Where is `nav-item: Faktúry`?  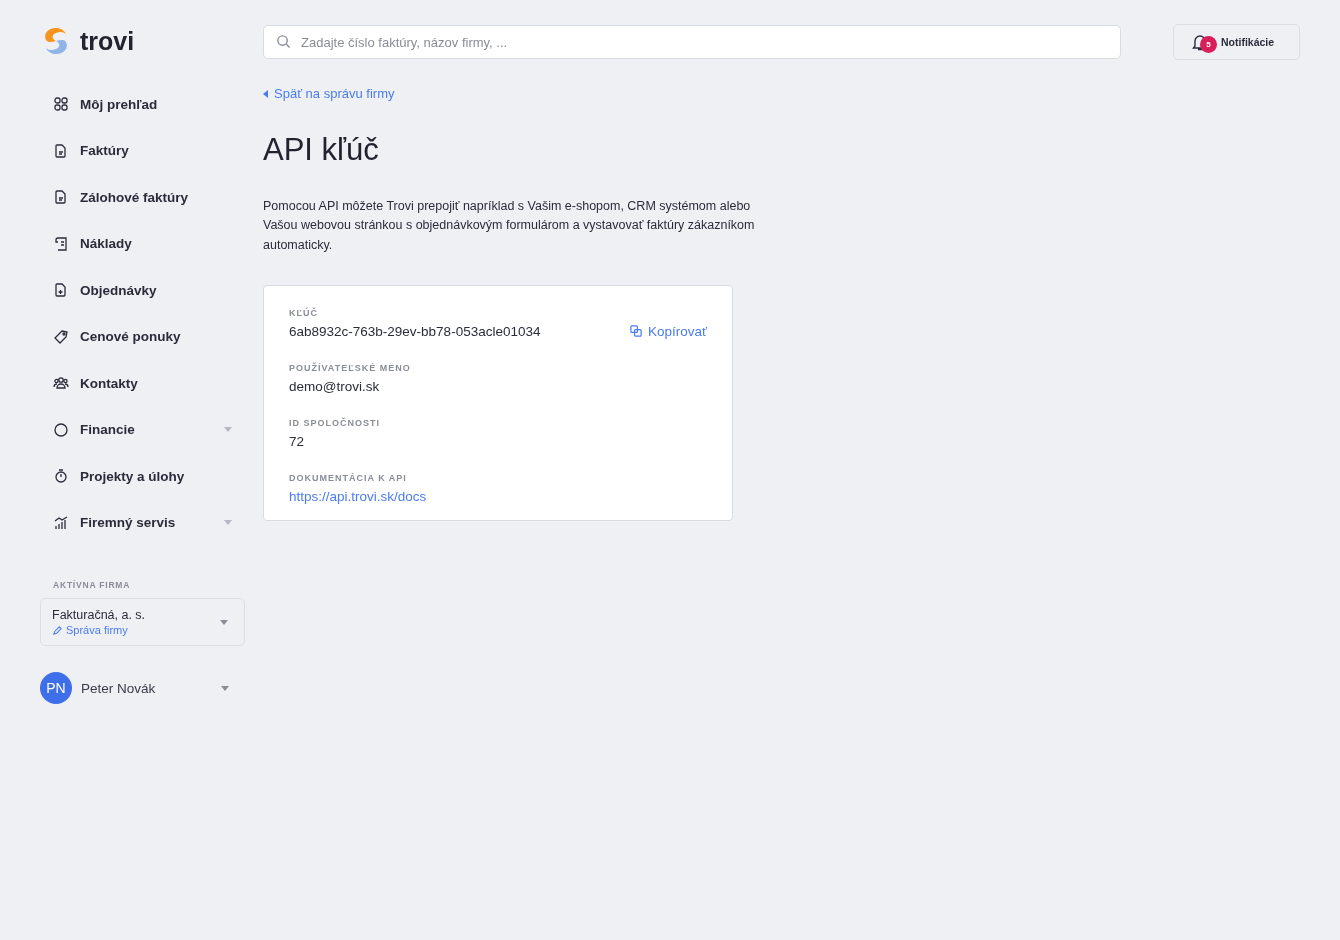 nav-item: Faktúry is located at coordinates (142, 150).